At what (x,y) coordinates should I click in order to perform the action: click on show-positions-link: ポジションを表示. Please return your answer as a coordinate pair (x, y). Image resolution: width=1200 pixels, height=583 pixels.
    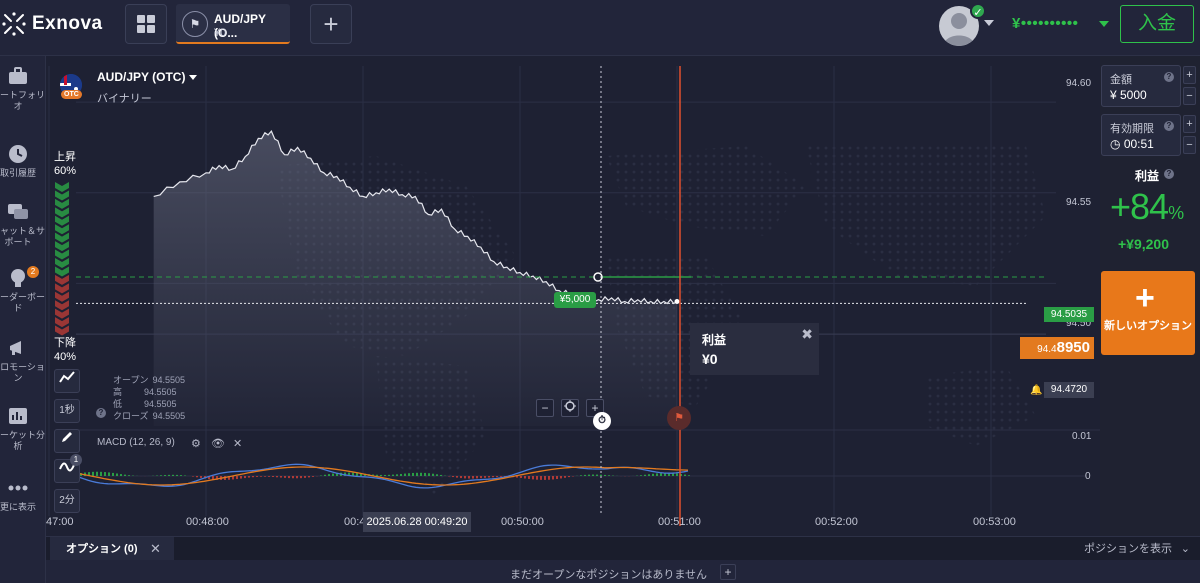
    Looking at the image, I should click on (1128, 549).